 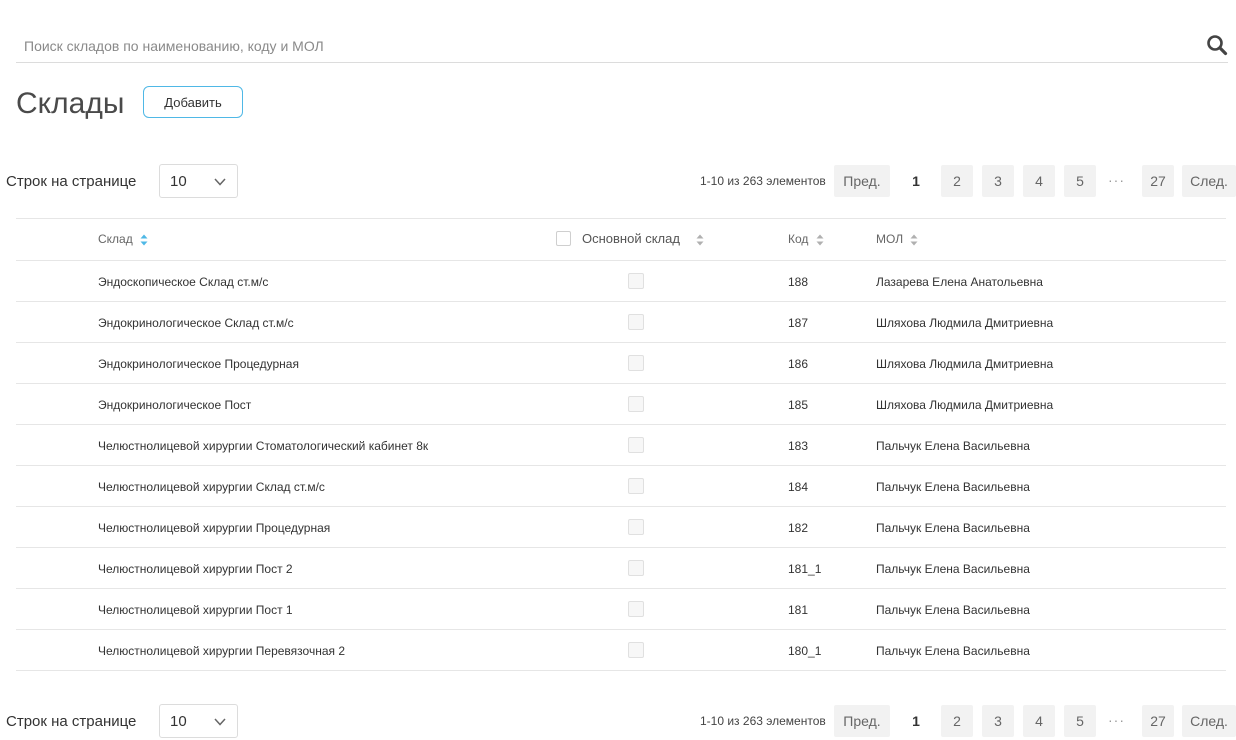 I want to click on table-header: Склад Основной склад Код МОЛ, so click(x=621, y=239).